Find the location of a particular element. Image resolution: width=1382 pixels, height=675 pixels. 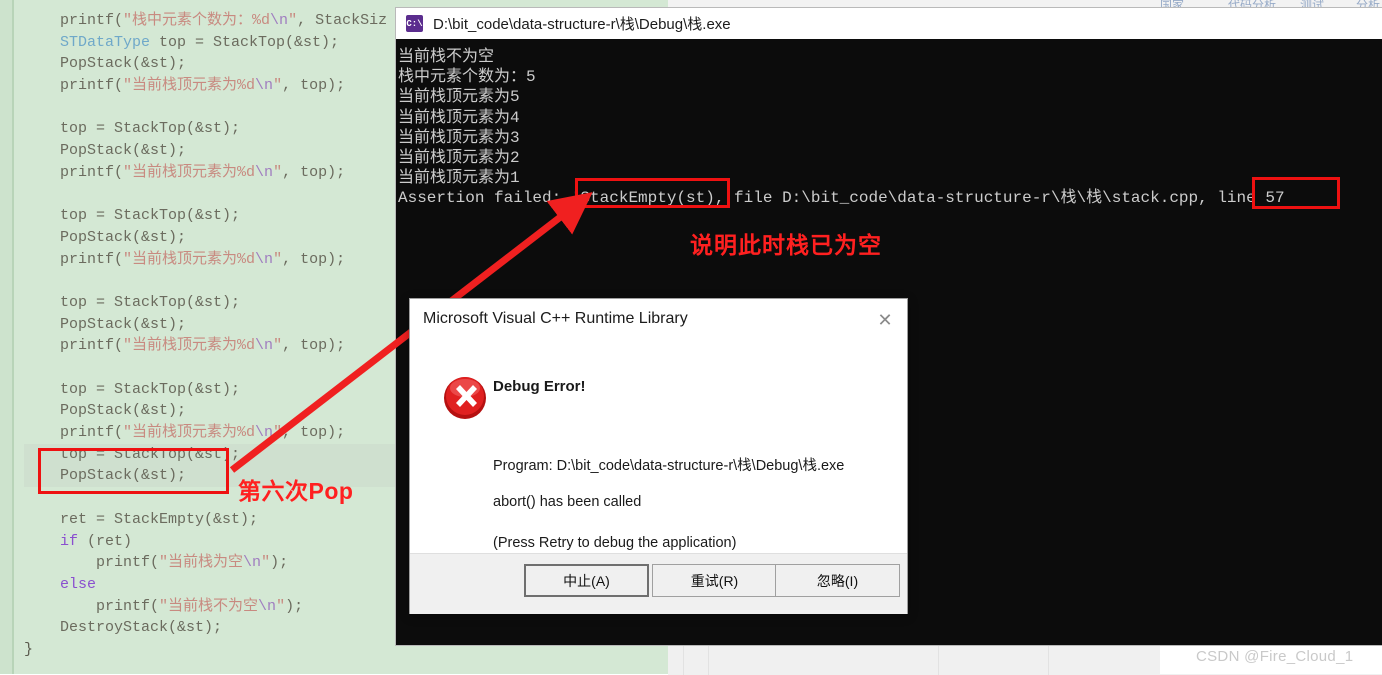

ignore-button: 忽略(I) is located at coordinates (837, 580).